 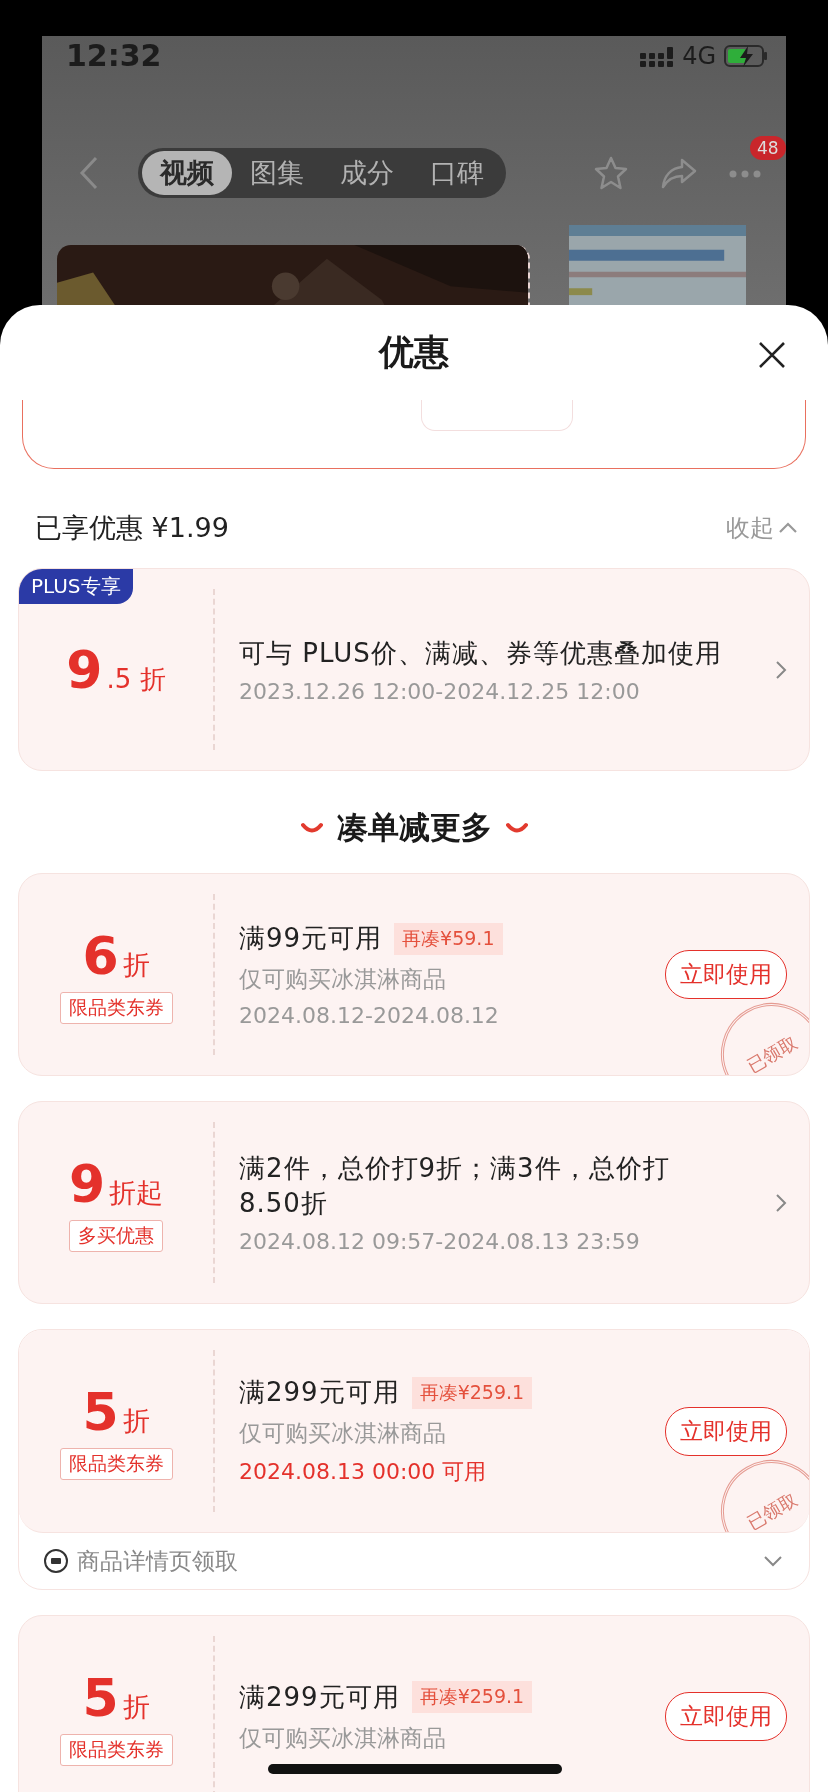 What do you see at coordinates (136, 679) in the screenshot?
I see `discount-unit: .5 折` at bounding box center [136, 679].